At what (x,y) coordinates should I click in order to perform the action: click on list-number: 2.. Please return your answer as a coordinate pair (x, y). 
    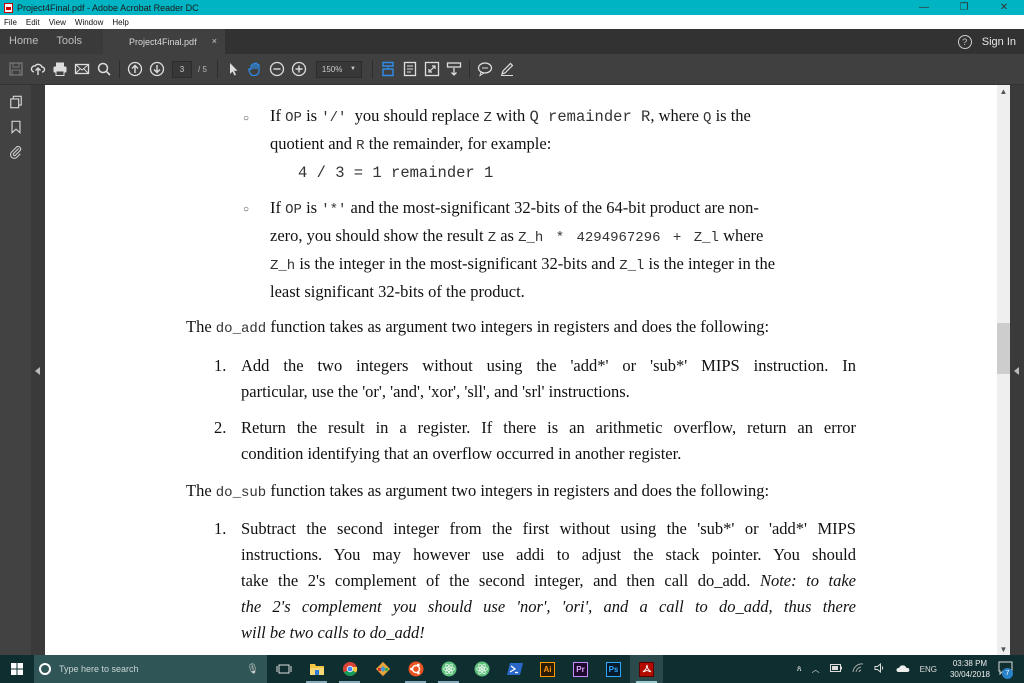
    Looking at the image, I should click on (220, 427).